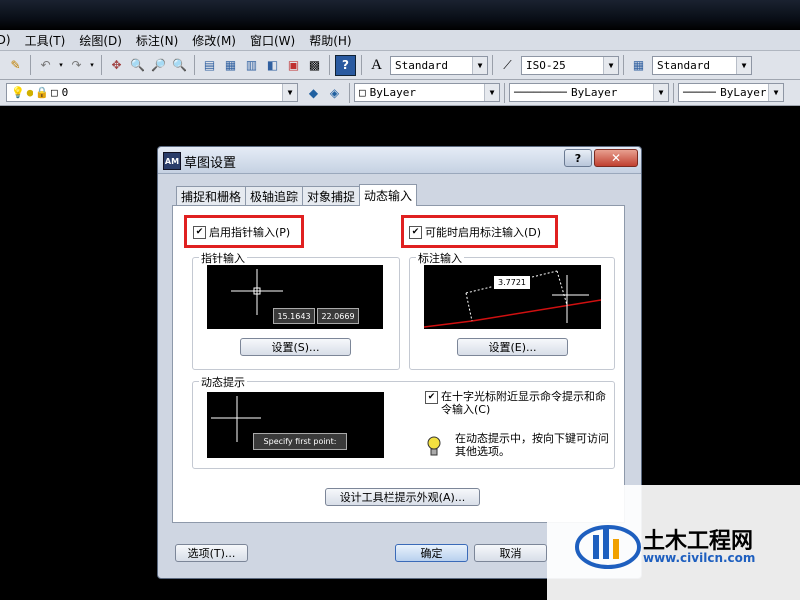 The image size is (800, 600). Describe the element at coordinates (400, 40) in the screenshot. I see `menu-bar: (D) 工具(T) 绘图(D) 标注(N) 修改(M) 窗口(W) 帮助(H)` at that location.